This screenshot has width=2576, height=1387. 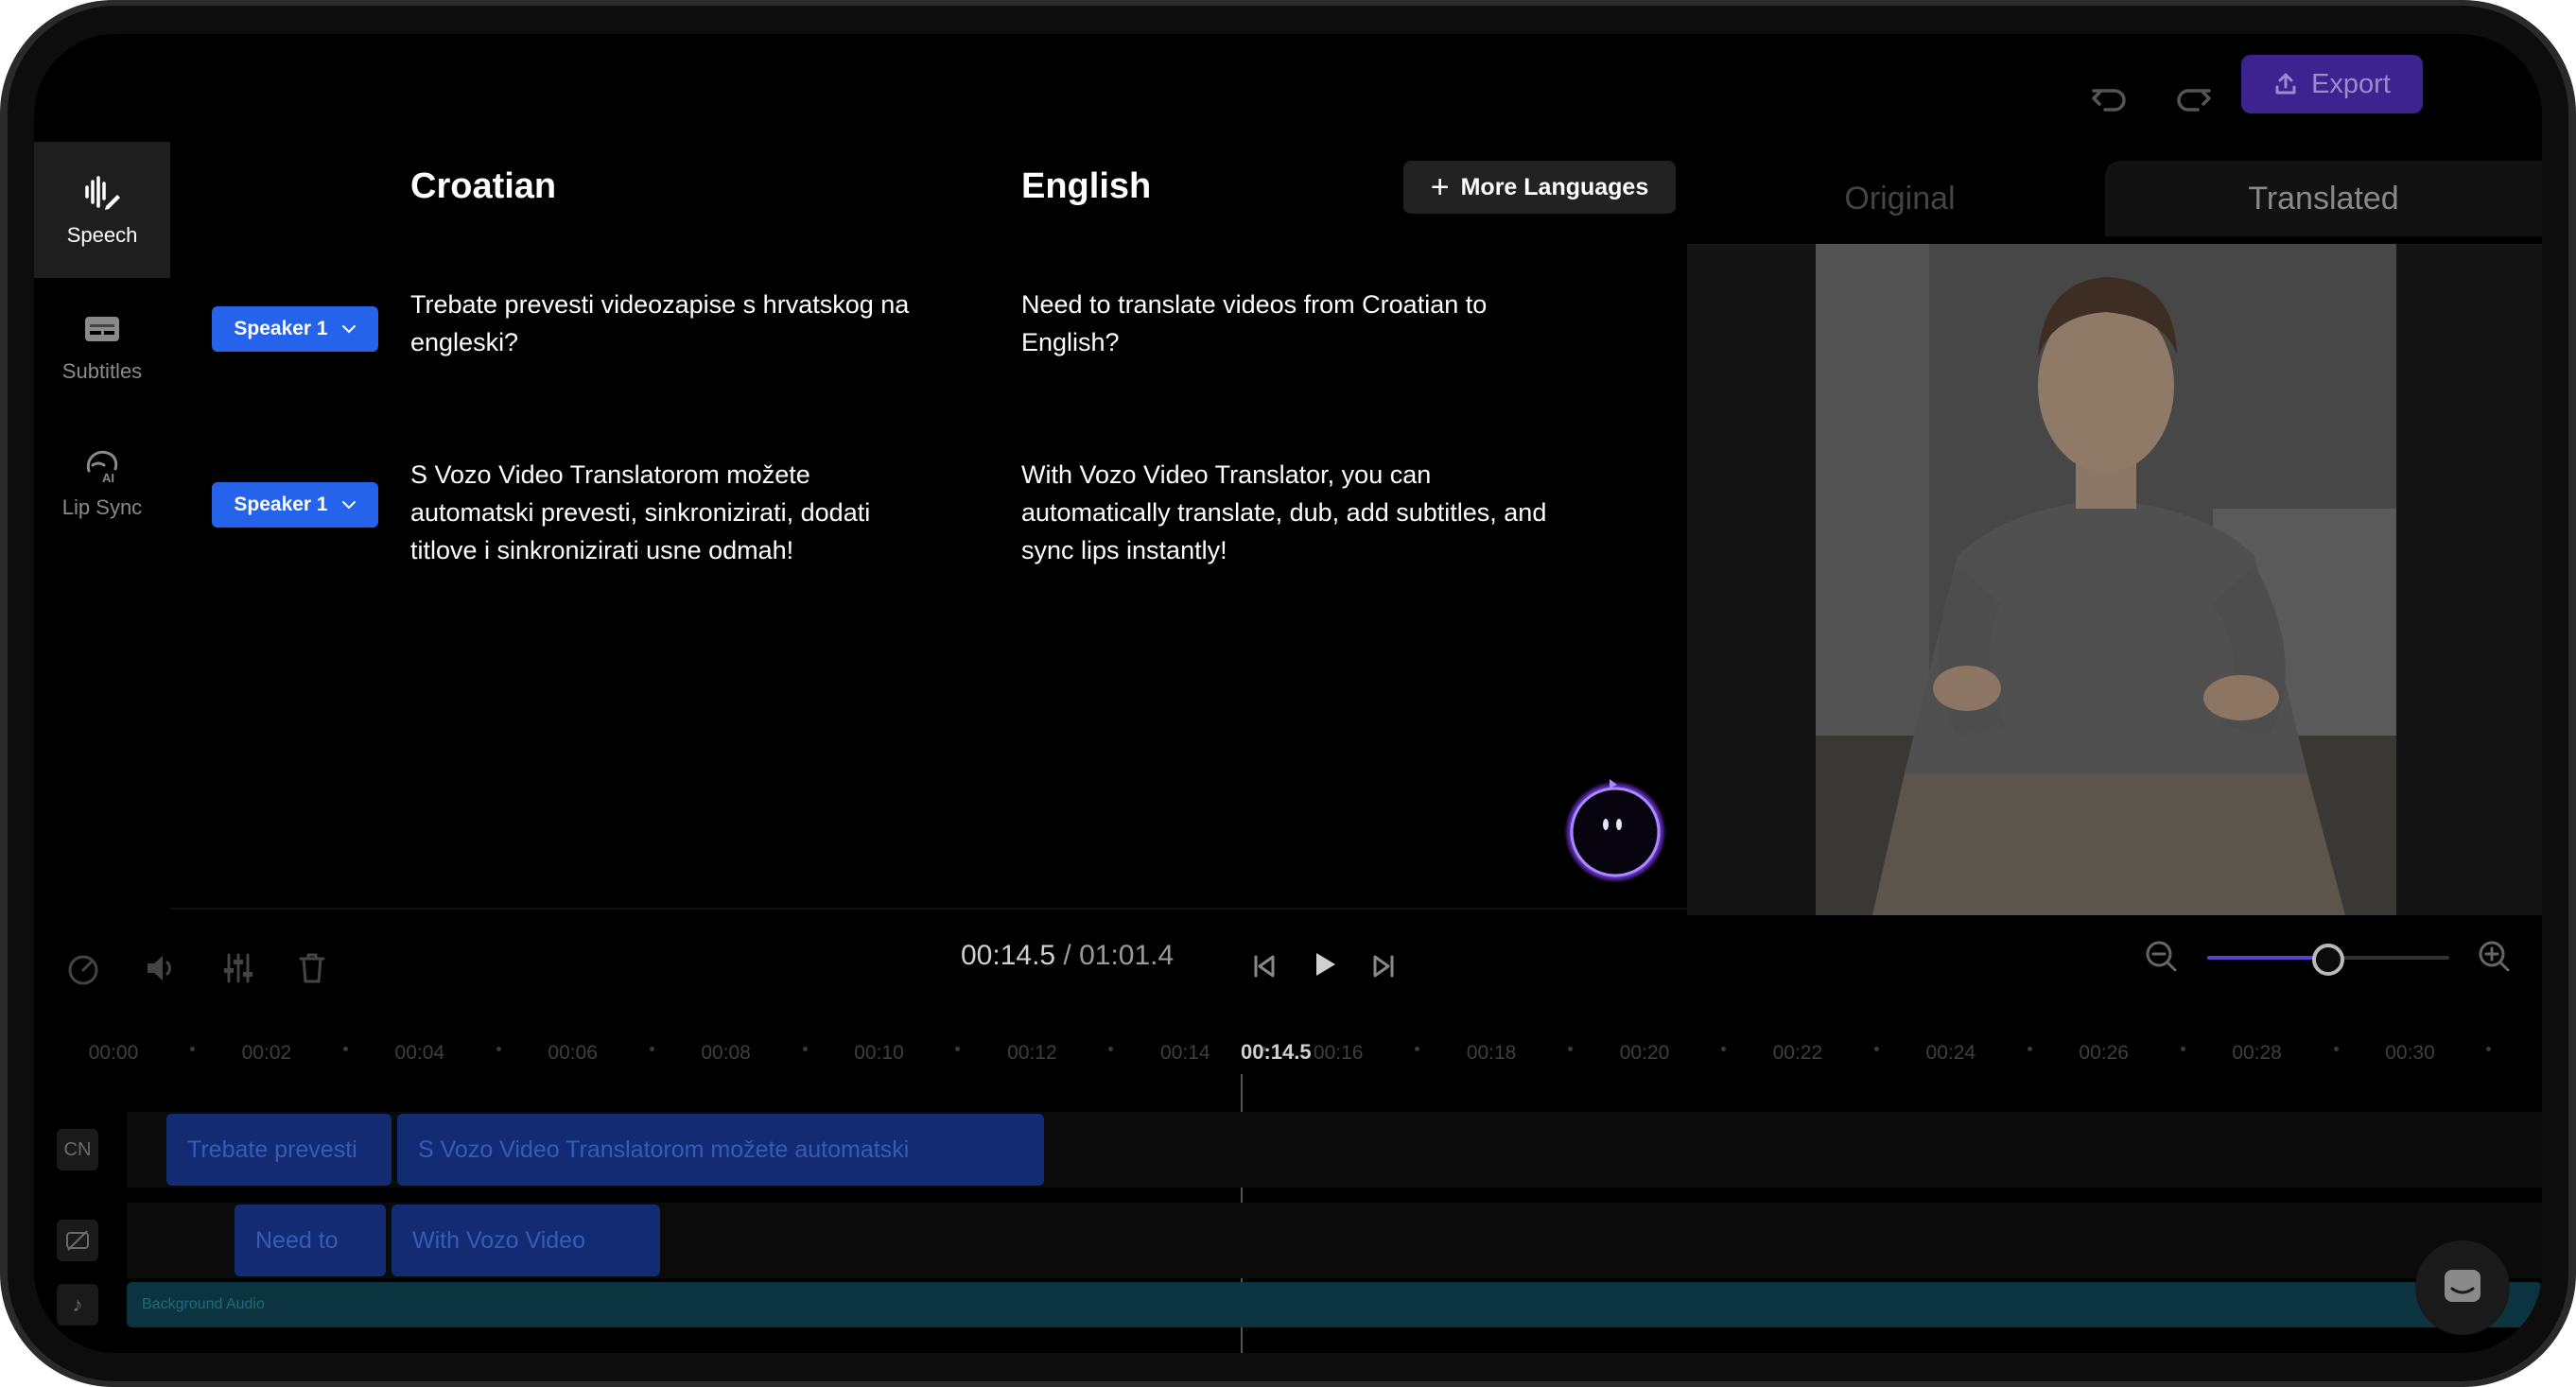 I want to click on ruler-tick-label: 00:26, so click(x=2104, y=1053).